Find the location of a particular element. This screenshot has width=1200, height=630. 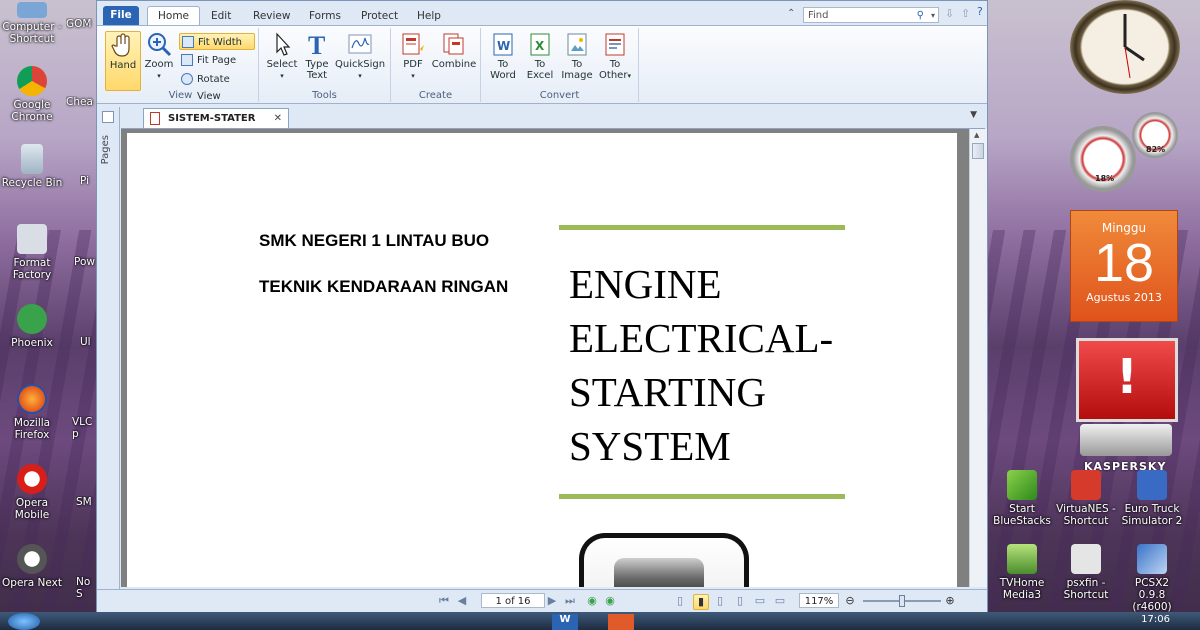

desktop-icon-partial: Pi is located at coordinates (88, 181).